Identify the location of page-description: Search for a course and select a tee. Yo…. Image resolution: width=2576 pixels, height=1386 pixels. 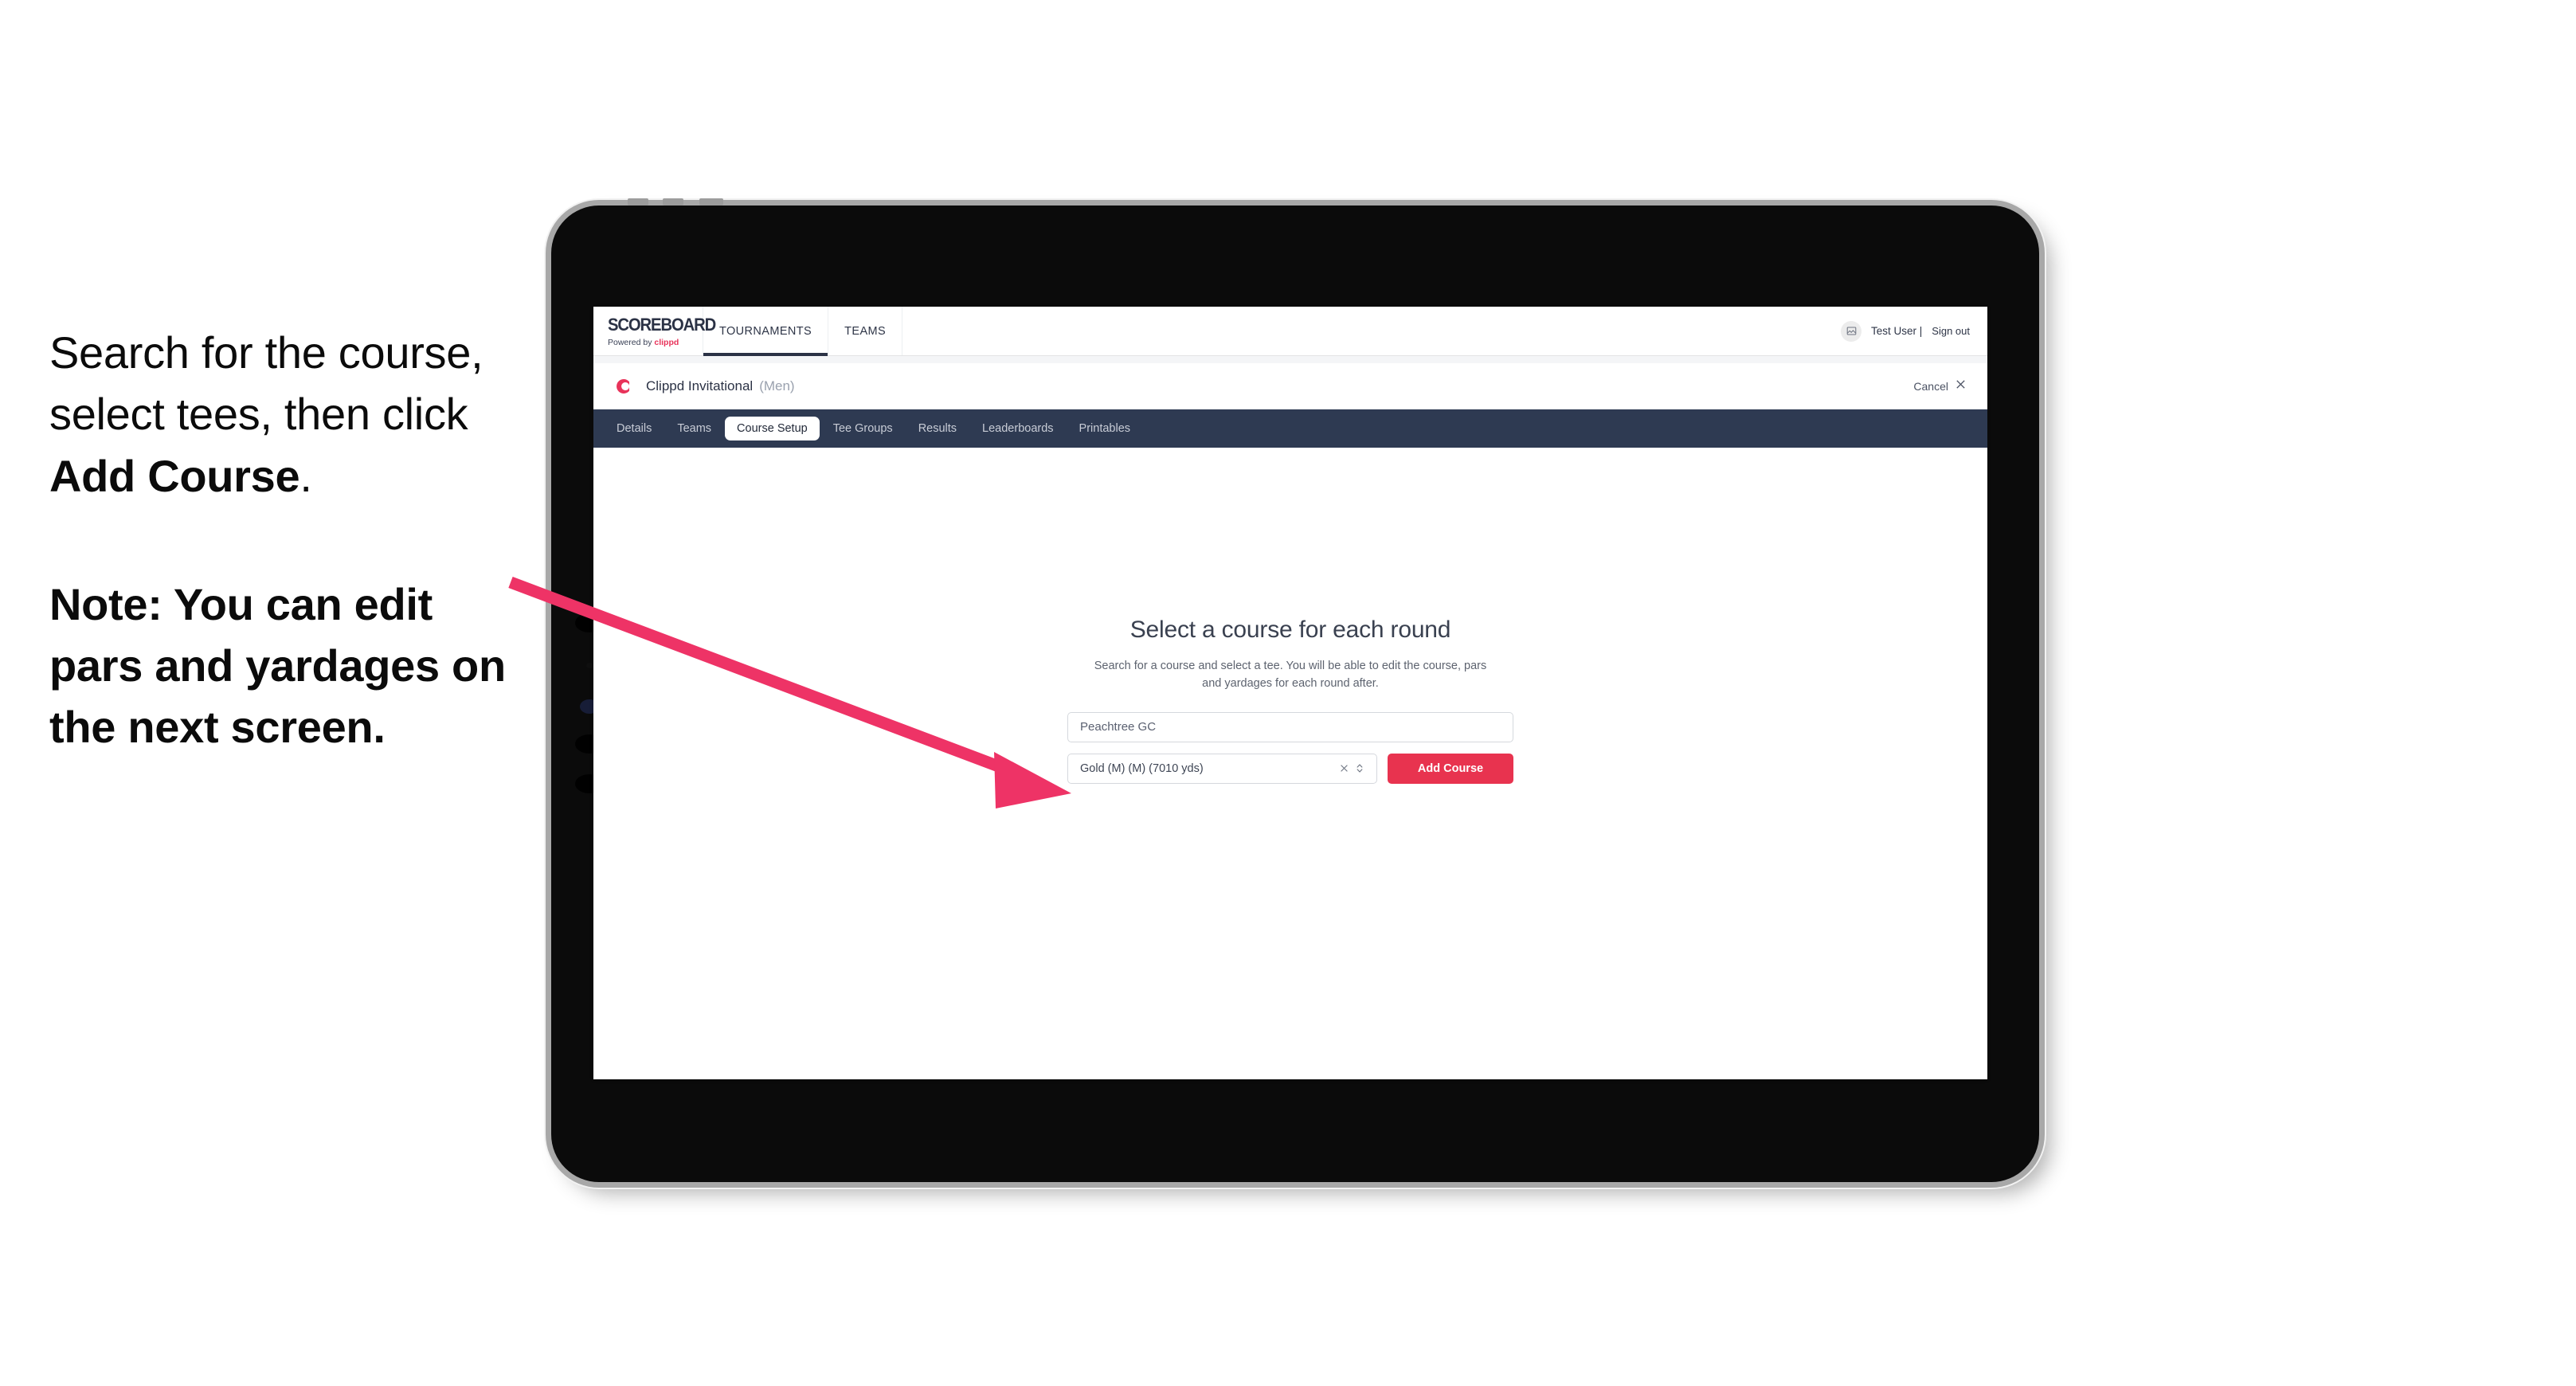
(1290, 675).